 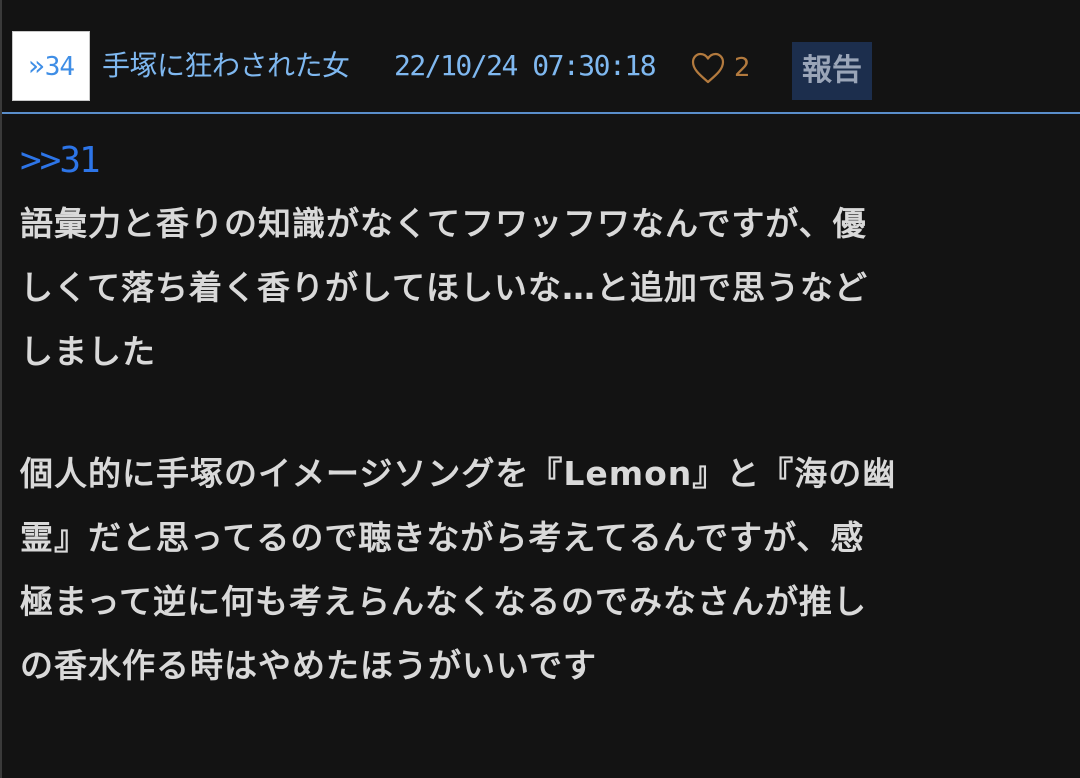 What do you see at coordinates (742, 68) in the screenshot?
I see `like-count: 2` at bounding box center [742, 68].